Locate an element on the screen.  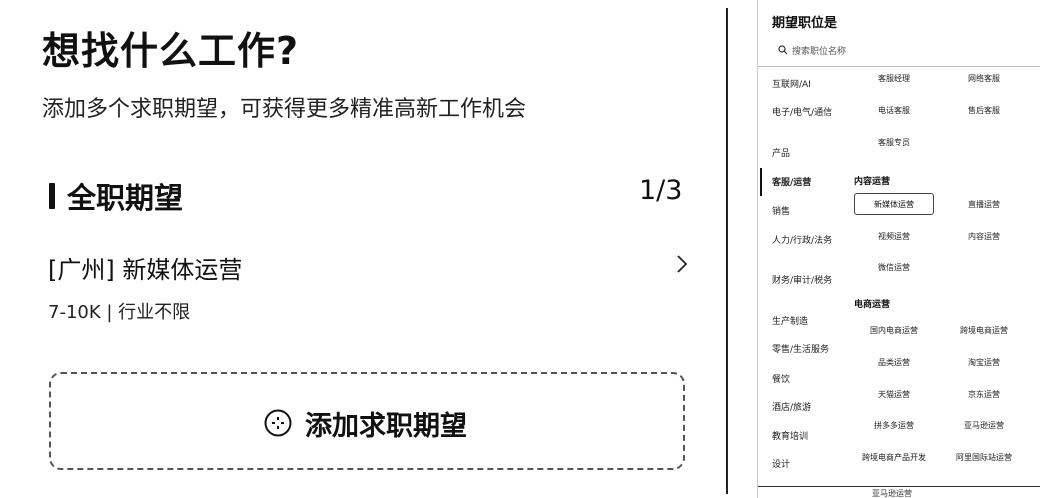
category-item: 设计 is located at coordinates (803, 465).